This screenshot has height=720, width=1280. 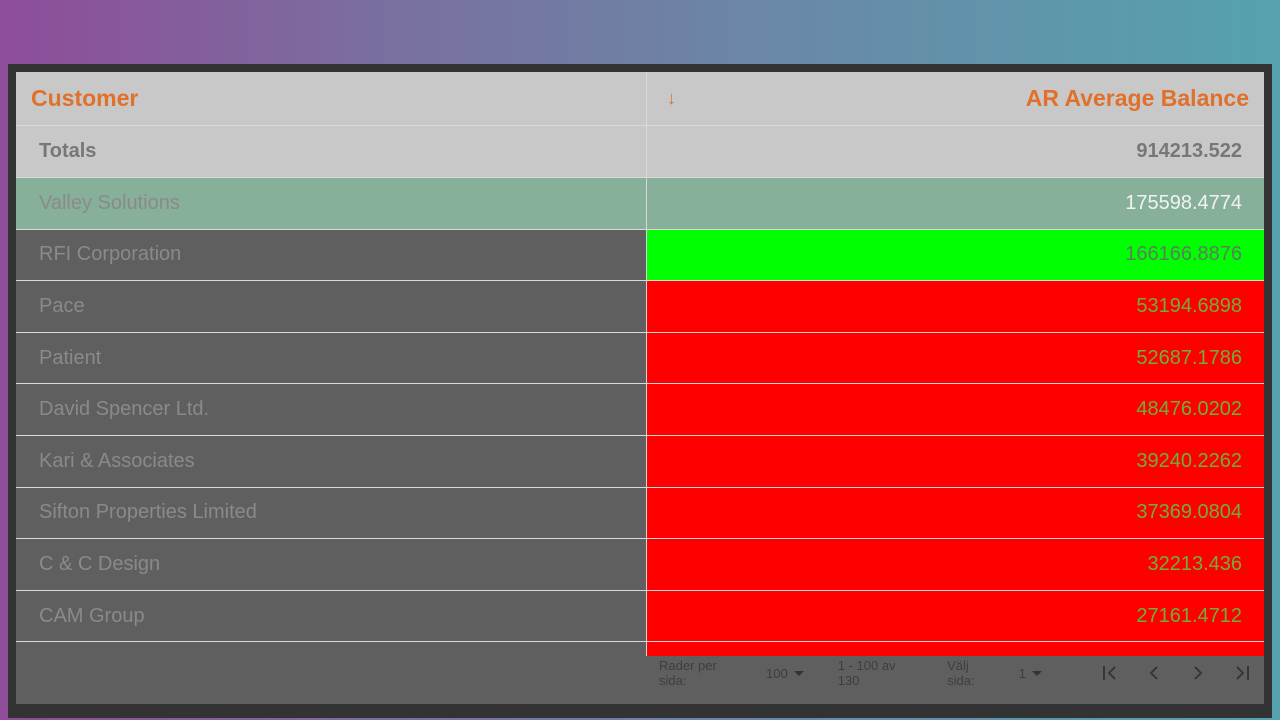 What do you see at coordinates (1022, 673) in the screenshot?
I see `page-select-value: 1` at bounding box center [1022, 673].